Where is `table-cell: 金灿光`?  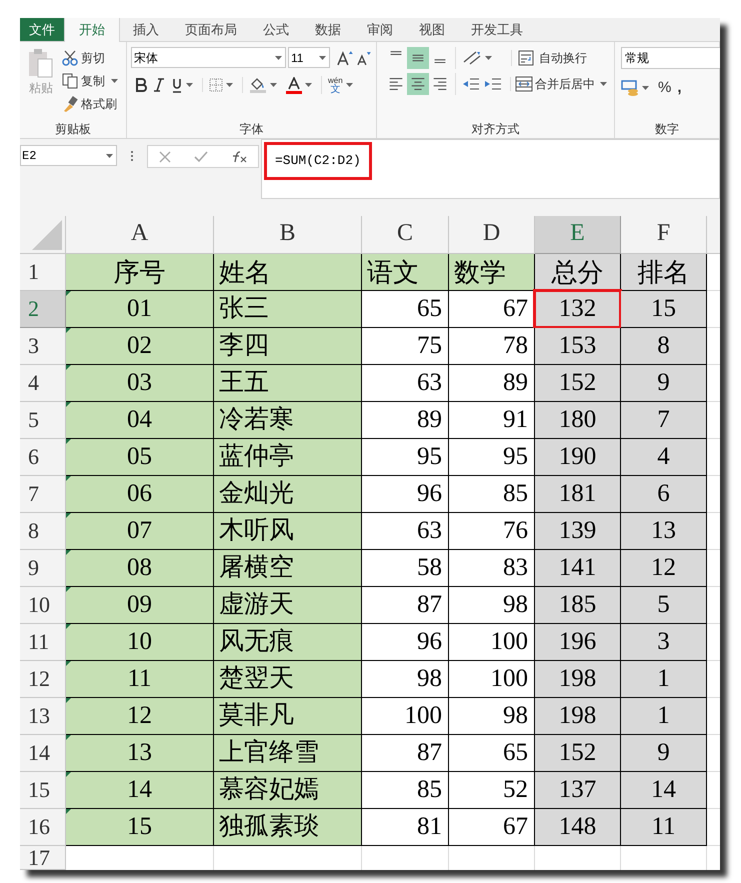
table-cell: 金灿光 is located at coordinates (288, 494).